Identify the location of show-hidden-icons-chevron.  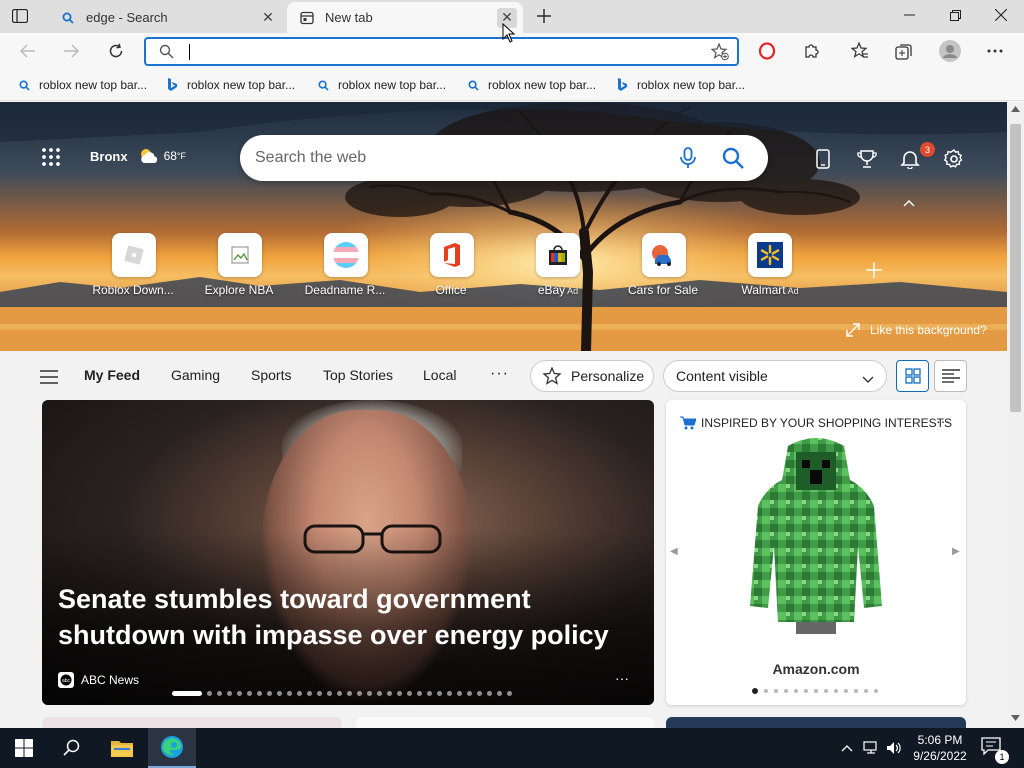
(847, 748).